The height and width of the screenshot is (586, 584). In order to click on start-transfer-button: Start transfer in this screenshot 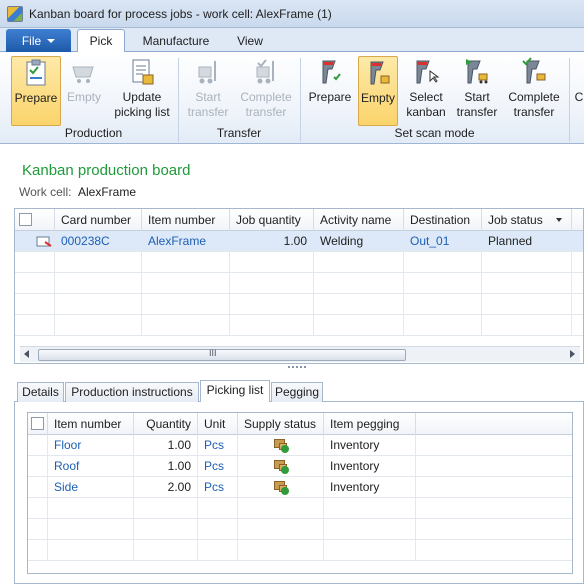, I will do `click(208, 91)`.